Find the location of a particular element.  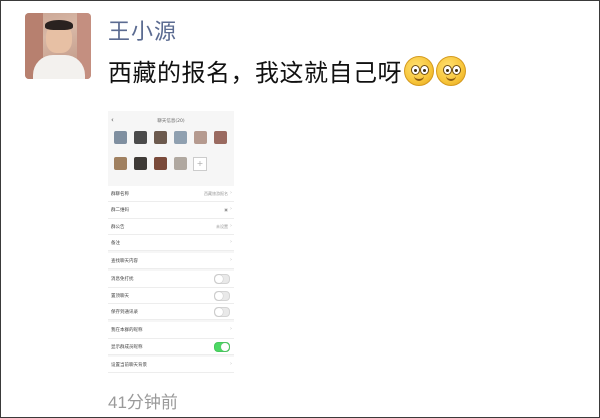

settings-row: 群公告 未设置 › is located at coordinates (171, 226).